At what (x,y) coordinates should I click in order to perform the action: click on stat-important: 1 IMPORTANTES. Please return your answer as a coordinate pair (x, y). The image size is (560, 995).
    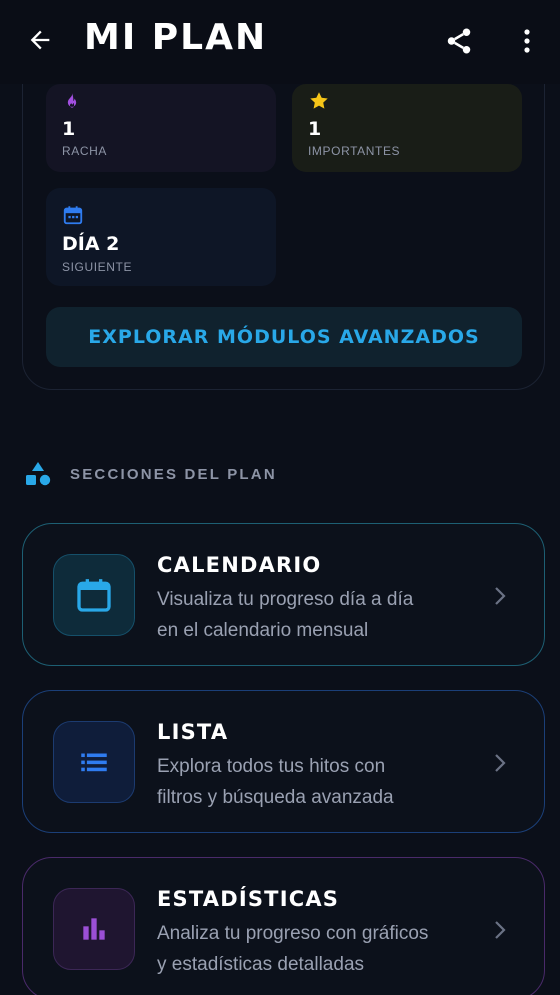
    Looking at the image, I should click on (407, 128).